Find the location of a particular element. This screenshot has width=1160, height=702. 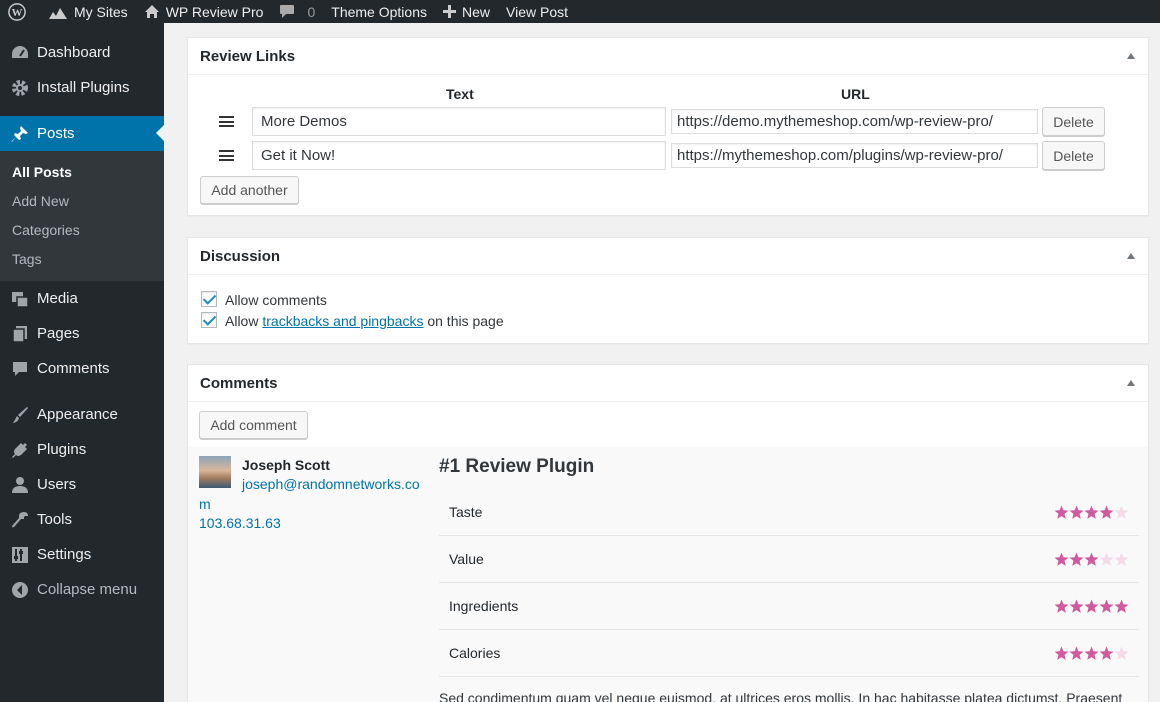

sidebar-item-tools: Tools is located at coordinates (82, 519).